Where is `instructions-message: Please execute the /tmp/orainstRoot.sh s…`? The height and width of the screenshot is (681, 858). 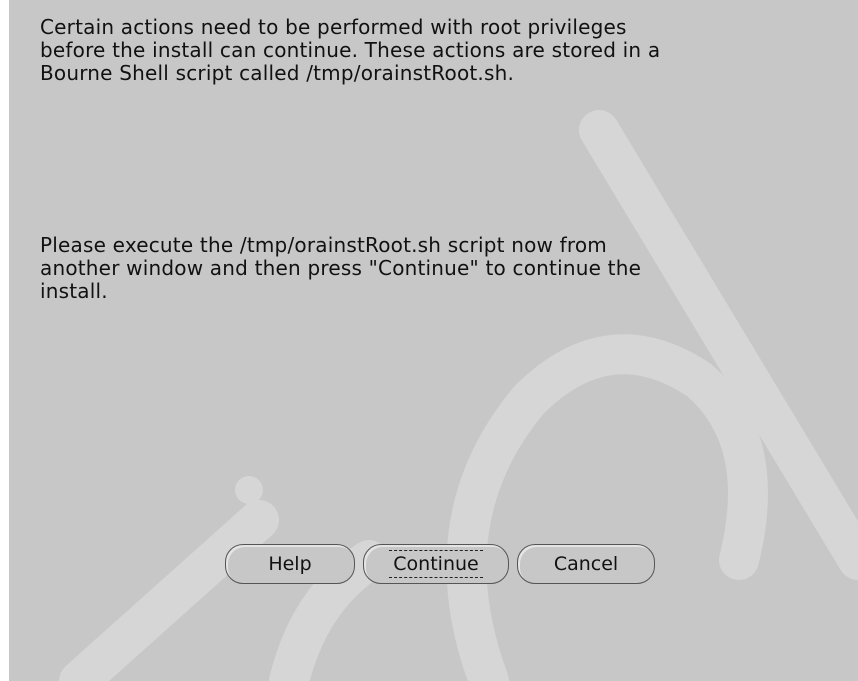 instructions-message: Please execute the /tmp/orainstRoot.sh s… is located at coordinates (341, 268).